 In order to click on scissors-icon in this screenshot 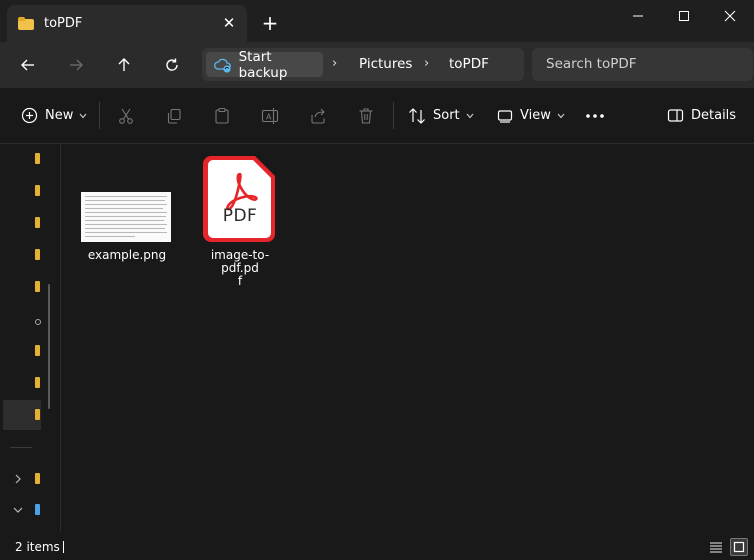, I will do `click(126, 116)`.